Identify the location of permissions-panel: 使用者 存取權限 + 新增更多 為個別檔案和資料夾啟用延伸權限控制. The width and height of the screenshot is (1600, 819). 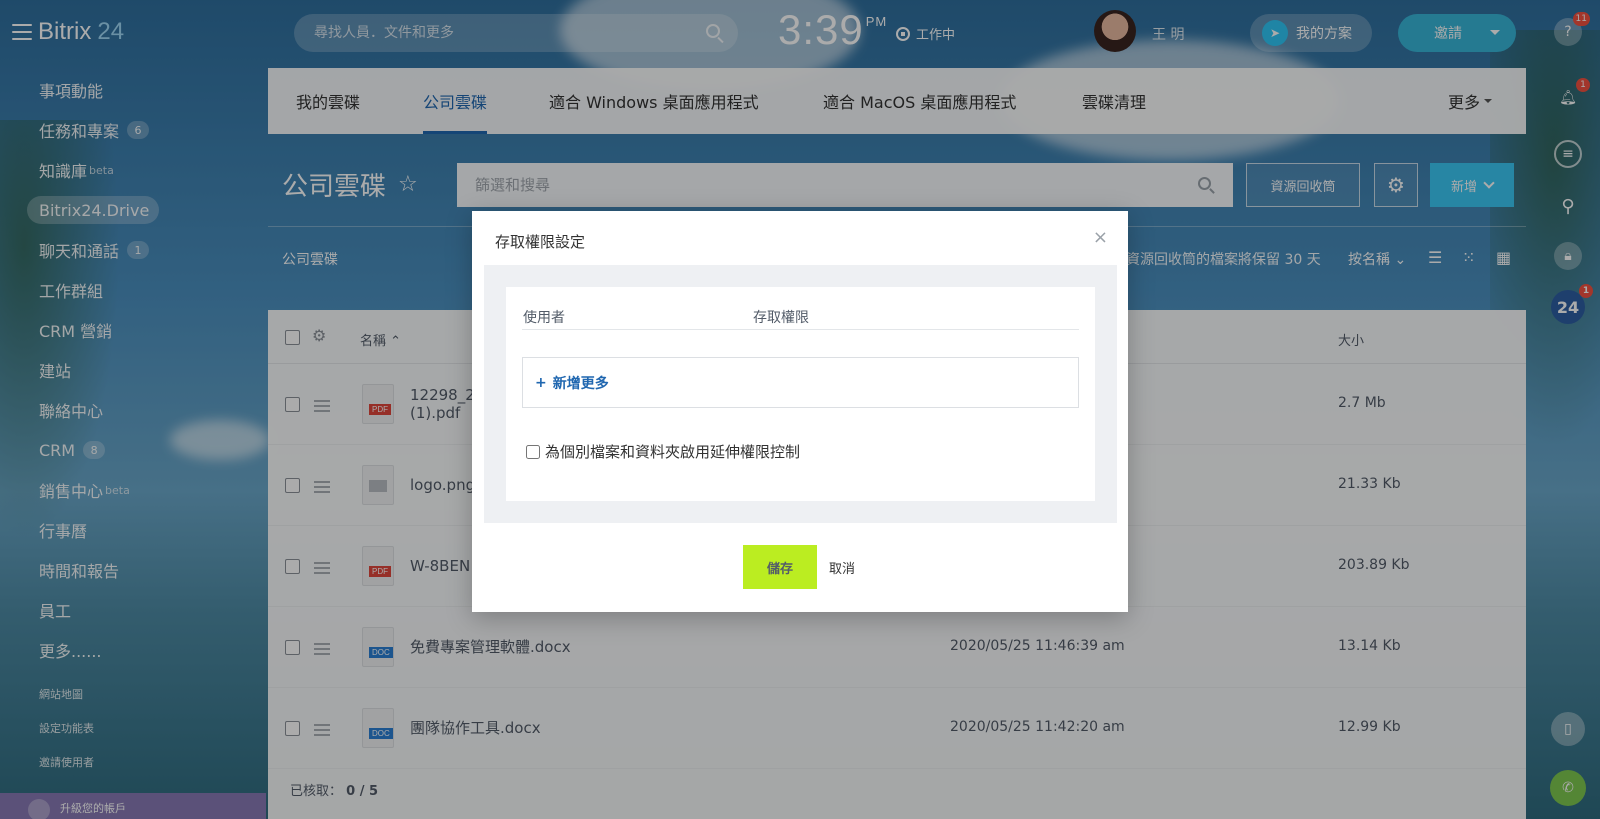
(800, 394).